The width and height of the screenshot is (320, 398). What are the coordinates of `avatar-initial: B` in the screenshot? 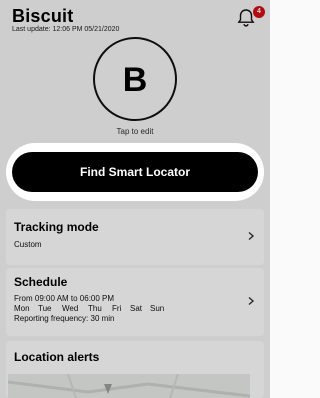 It's located at (135, 80).